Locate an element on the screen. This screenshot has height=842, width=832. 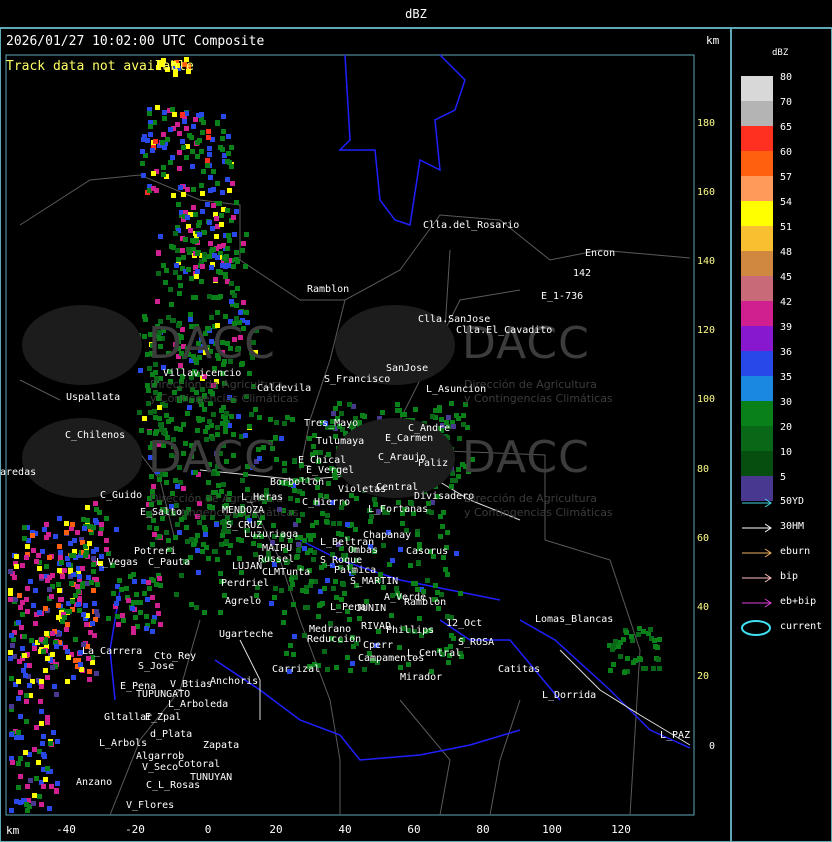
place-label: Borbollon is located at coordinates (297, 482).